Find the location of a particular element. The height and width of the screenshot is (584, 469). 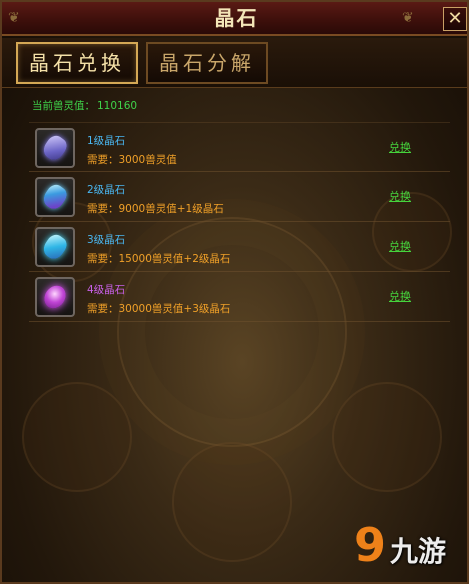

cyan-crystal-icon is located at coordinates (55, 247).